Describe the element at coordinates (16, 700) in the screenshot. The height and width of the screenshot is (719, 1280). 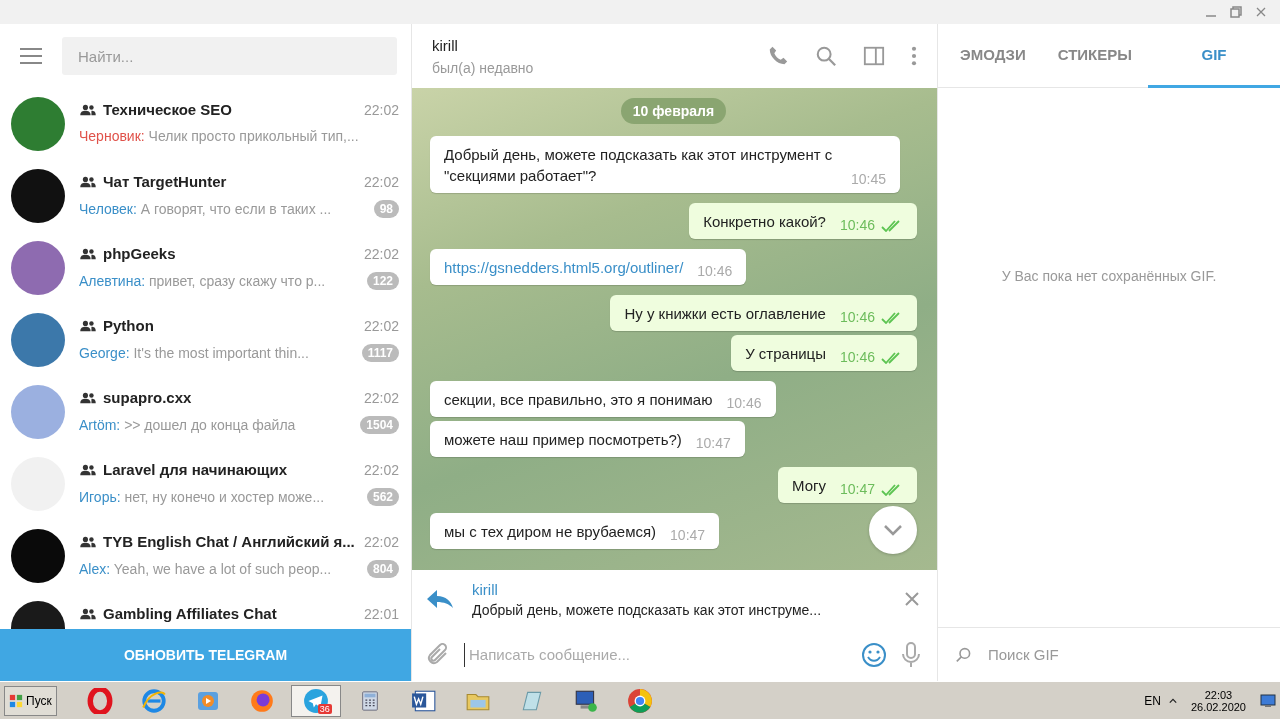
I see `windows-logo-icon` at that location.